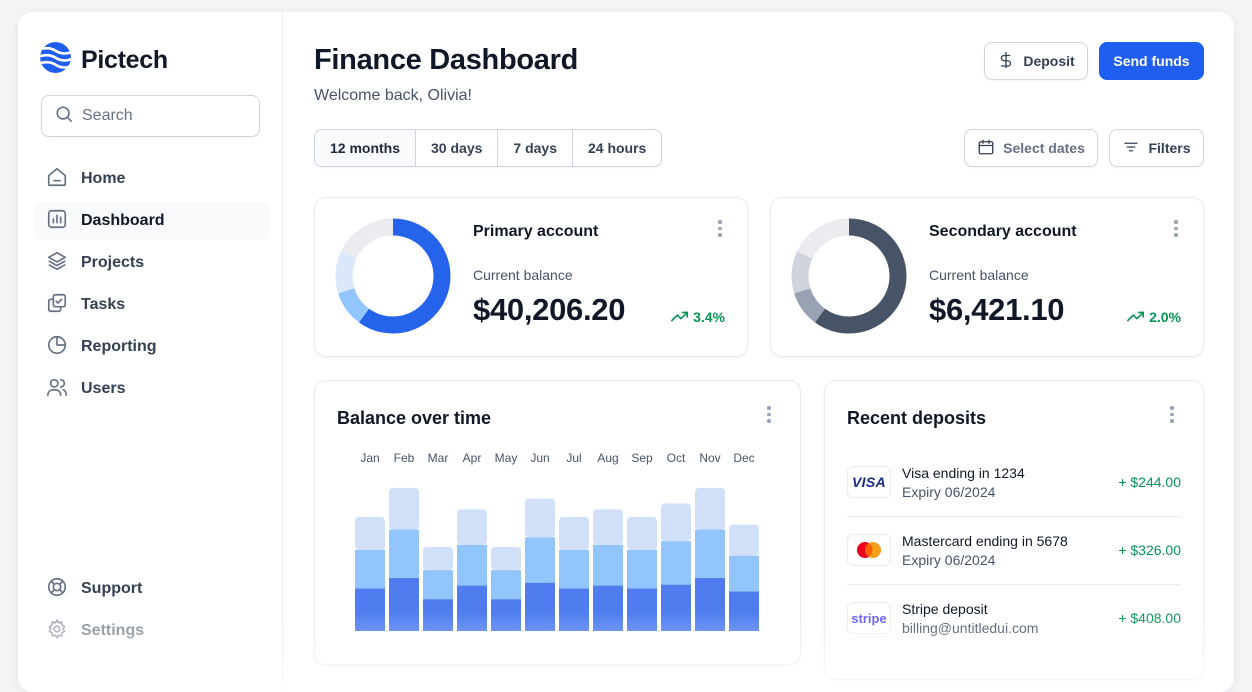  Describe the element at coordinates (710, 458) in the screenshot. I see `month-label: Nov` at that location.